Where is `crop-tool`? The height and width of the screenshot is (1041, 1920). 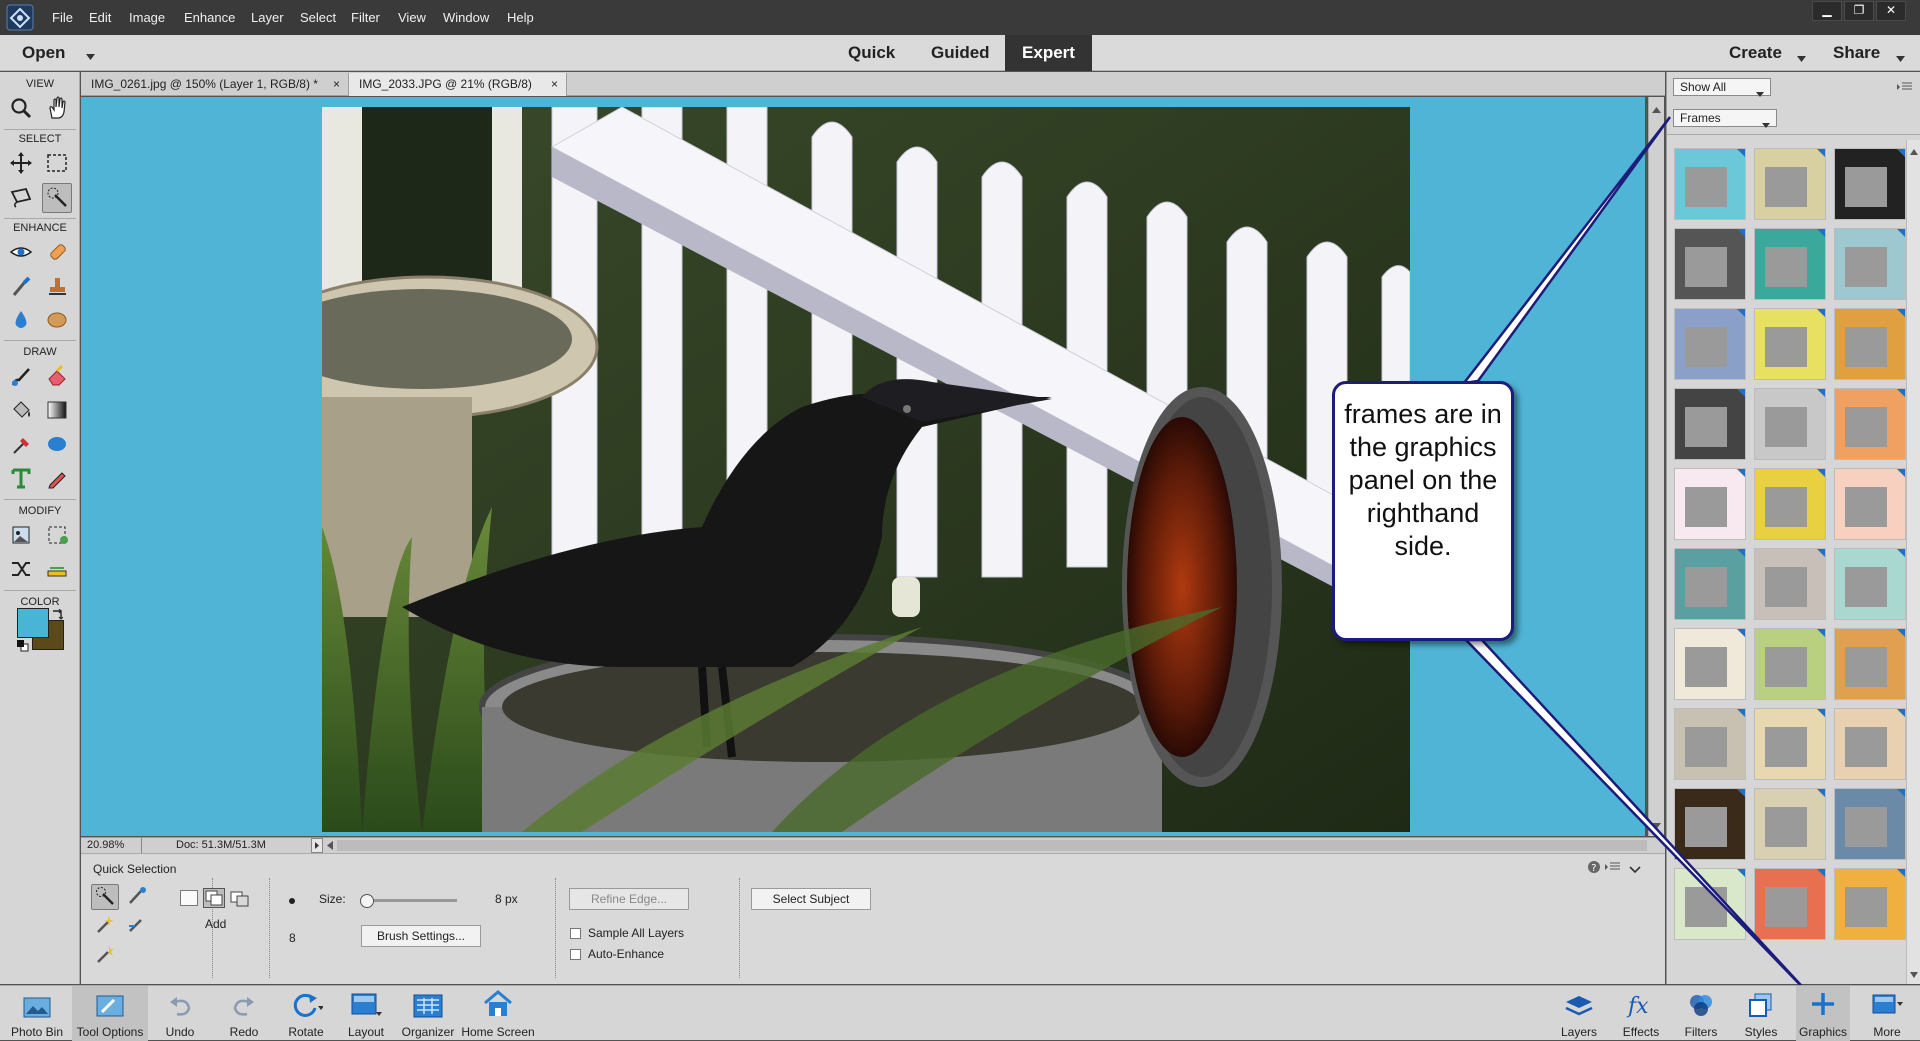
crop-tool is located at coordinates (21, 536).